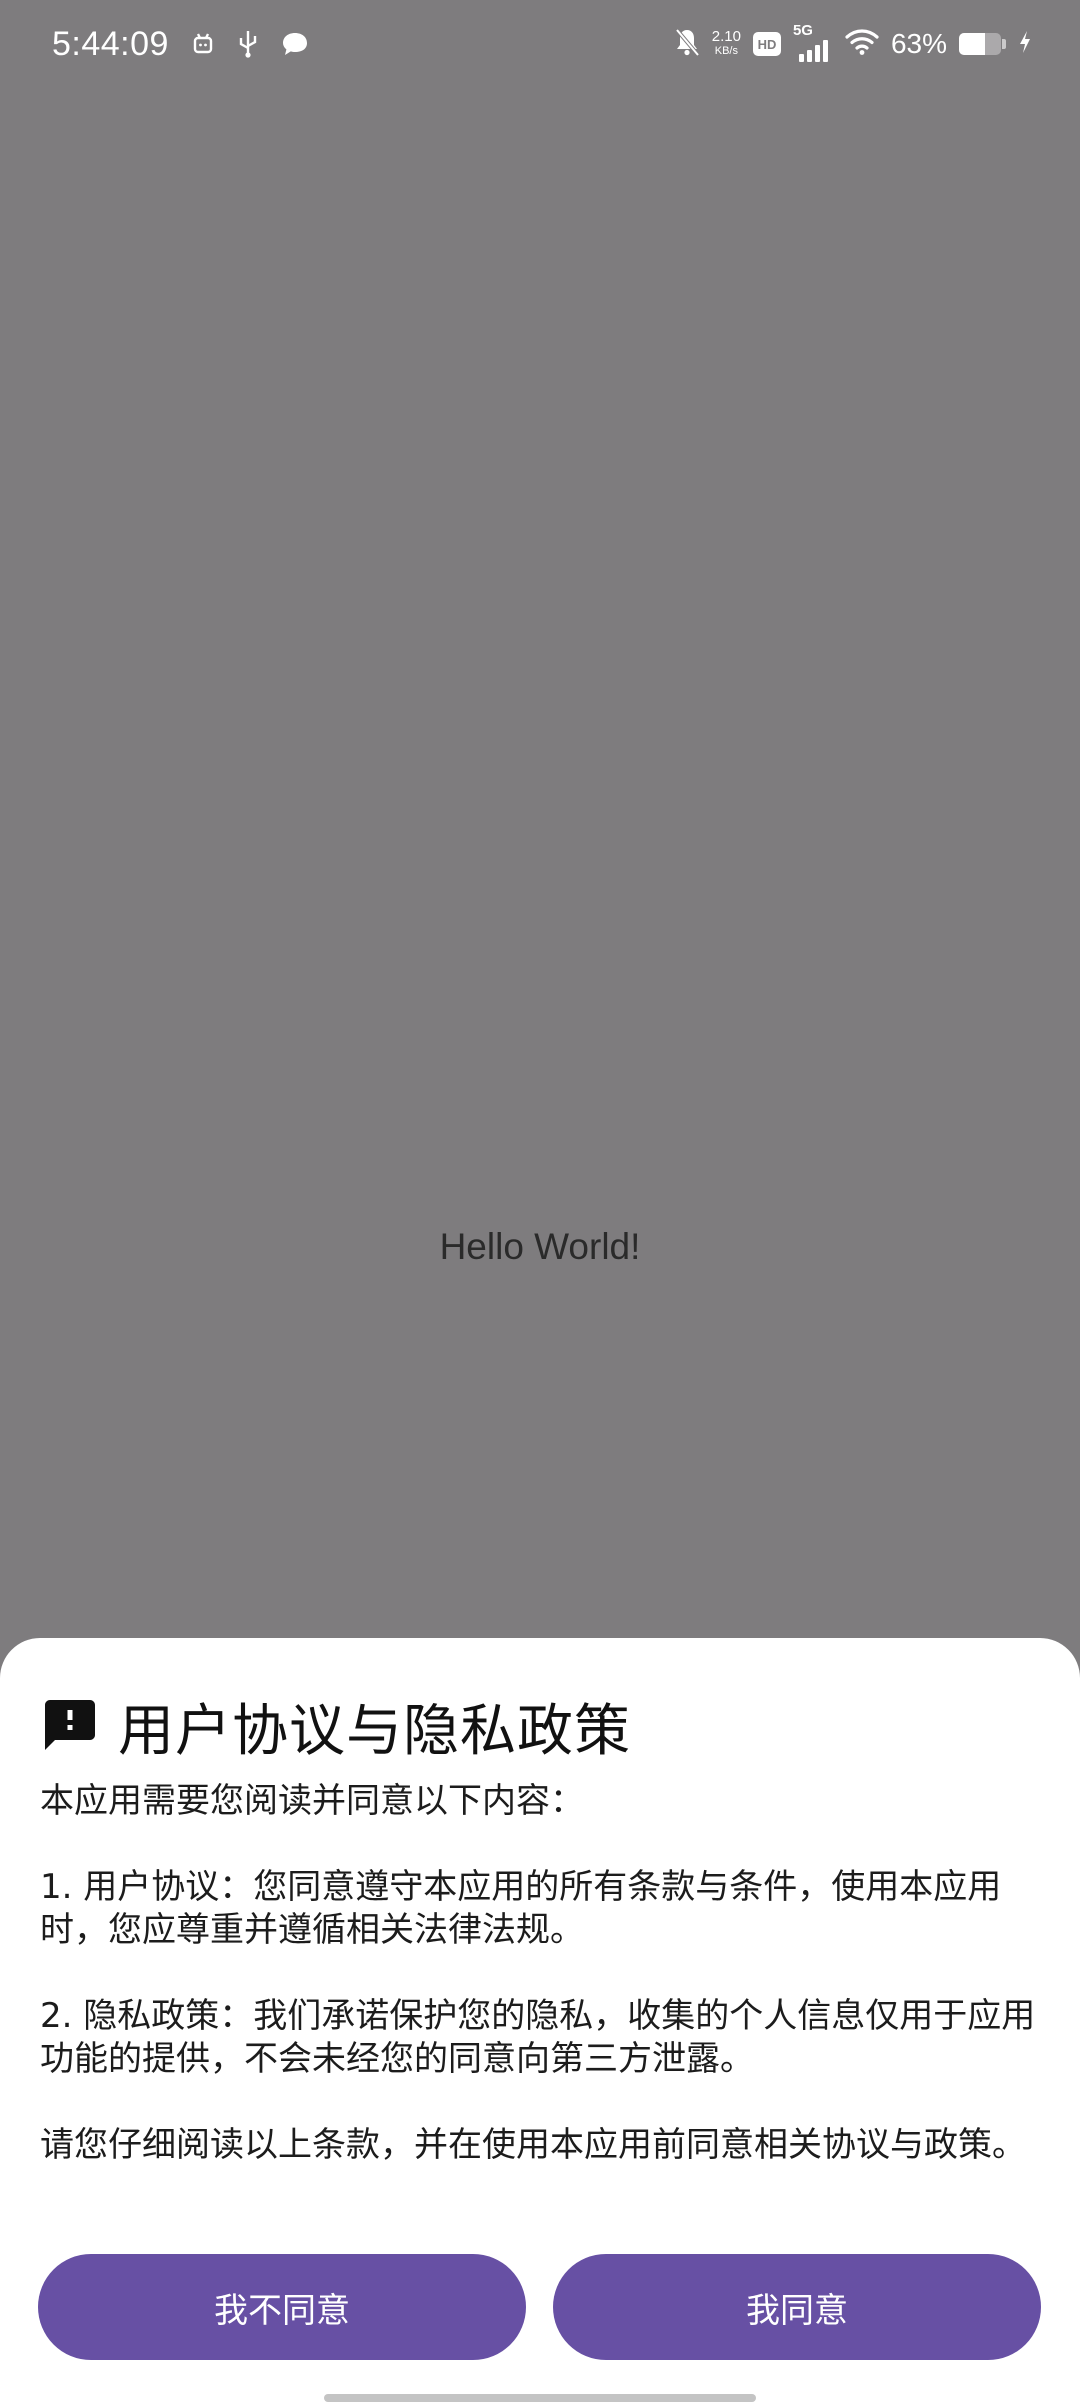  I want to click on hd-badge: HD, so click(766, 44).